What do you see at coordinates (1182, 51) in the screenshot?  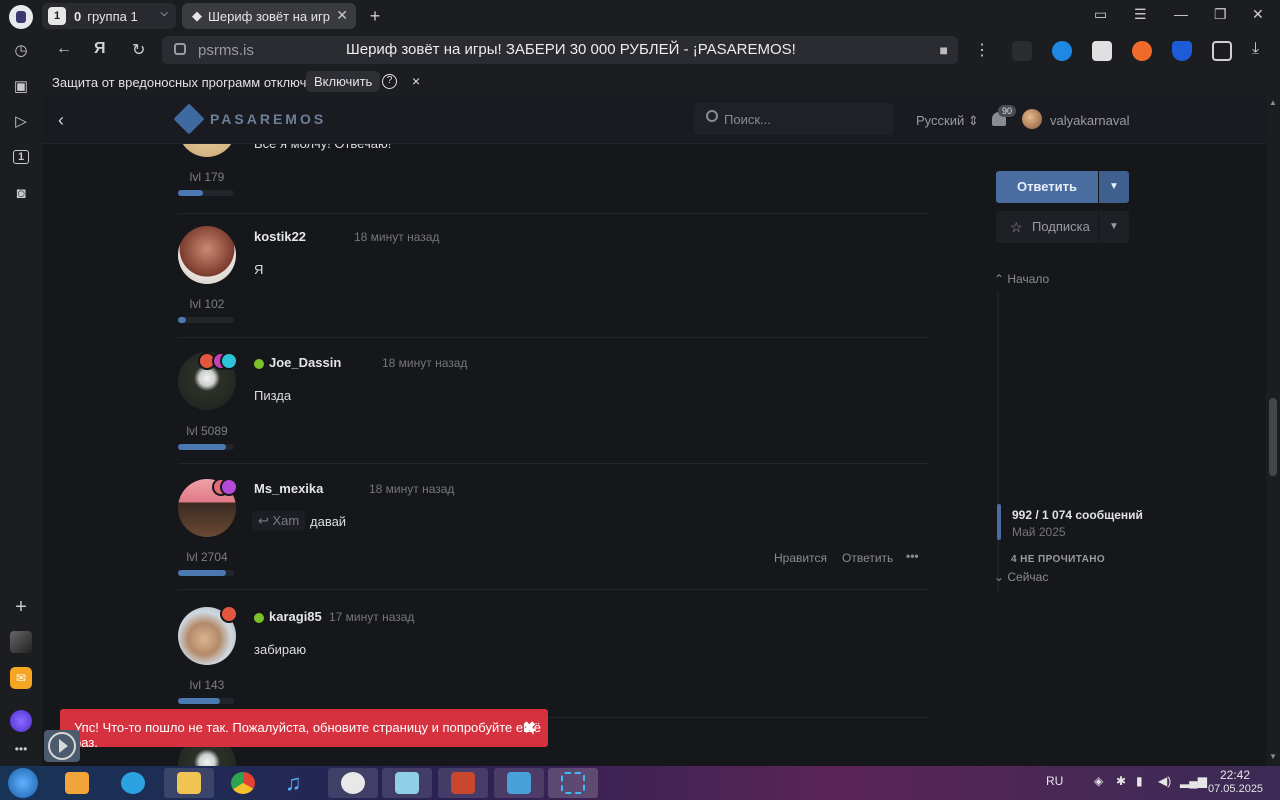 I see `shield-icon` at bounding box center [1182, 51].